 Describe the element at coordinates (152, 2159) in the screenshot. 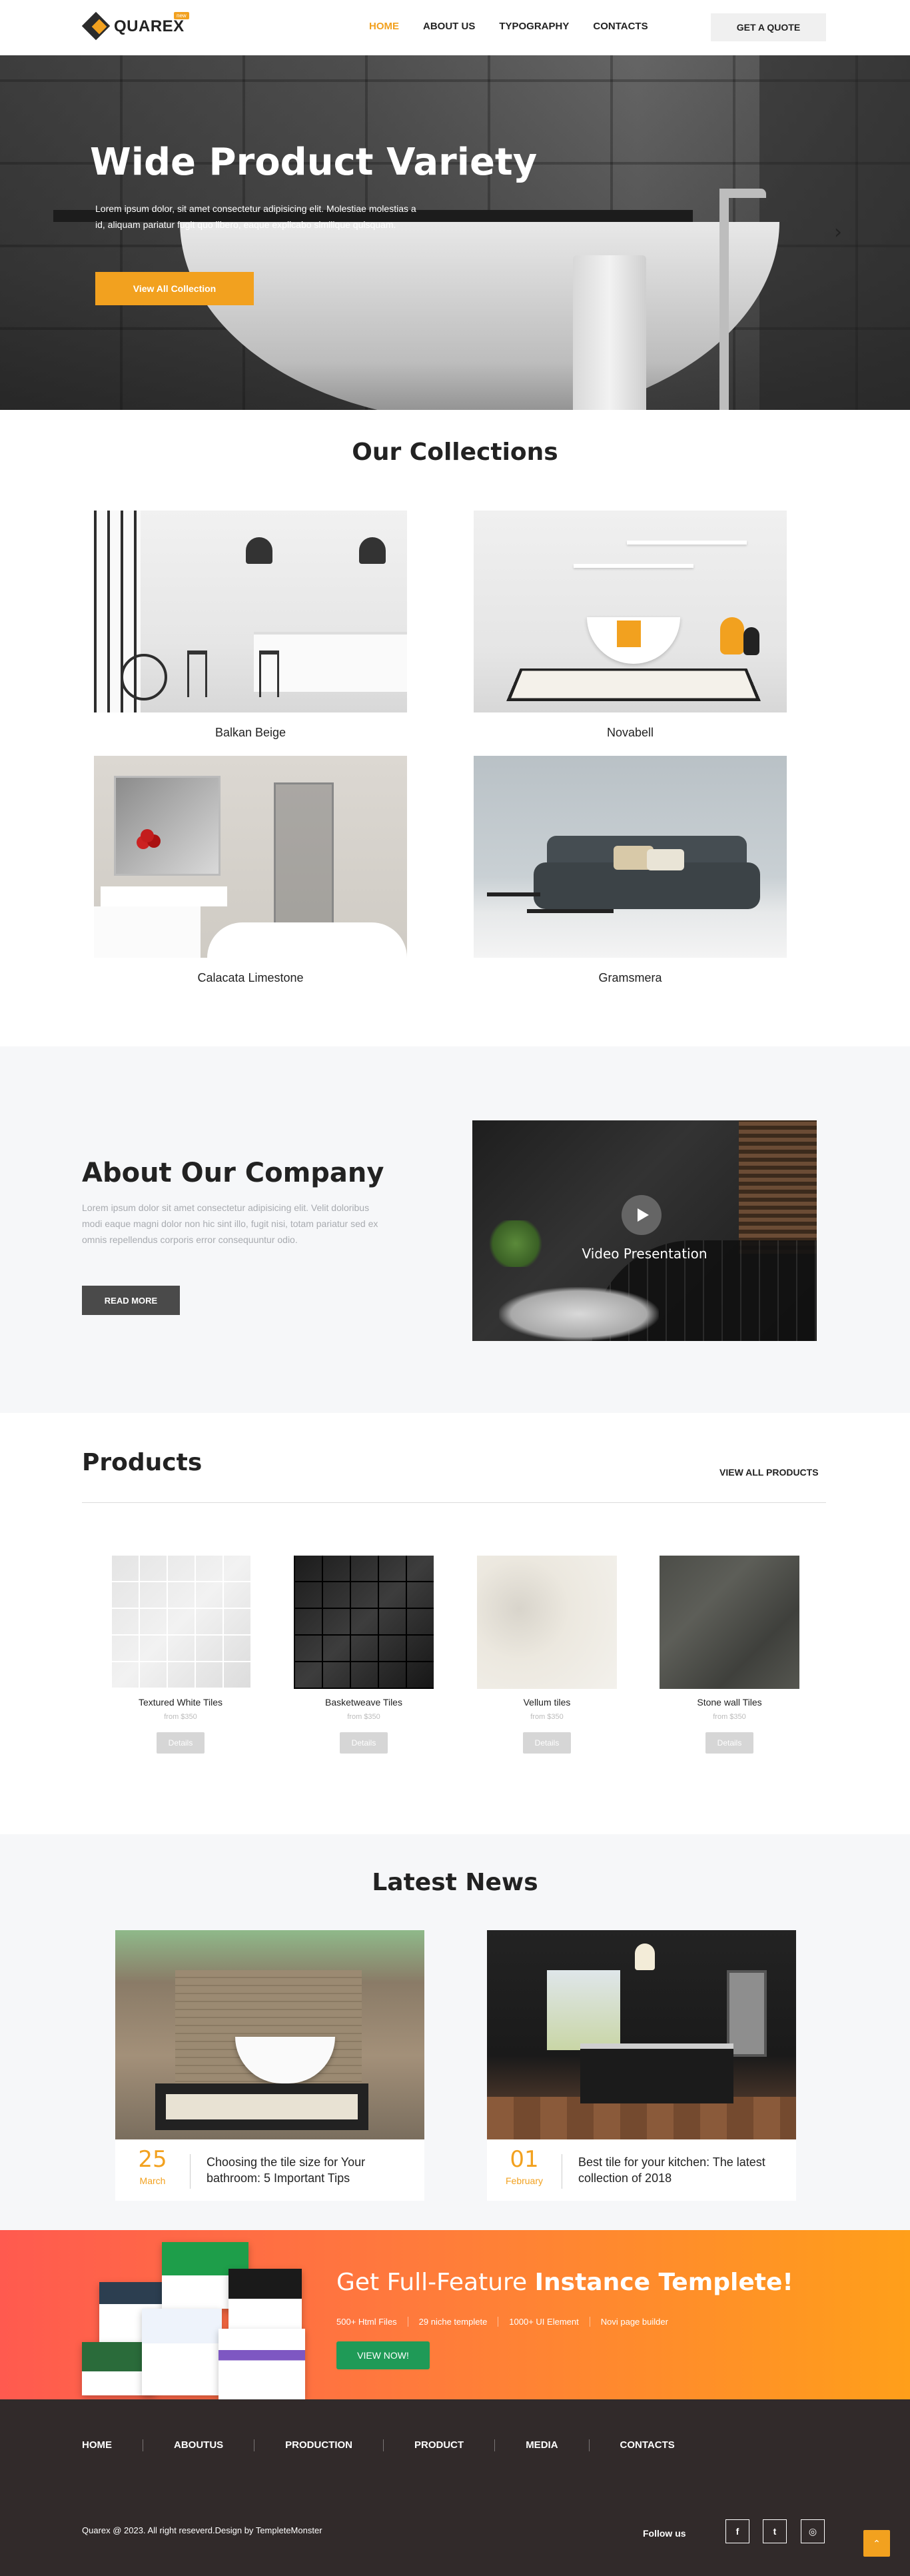

I see `news-day: 25` at that location.